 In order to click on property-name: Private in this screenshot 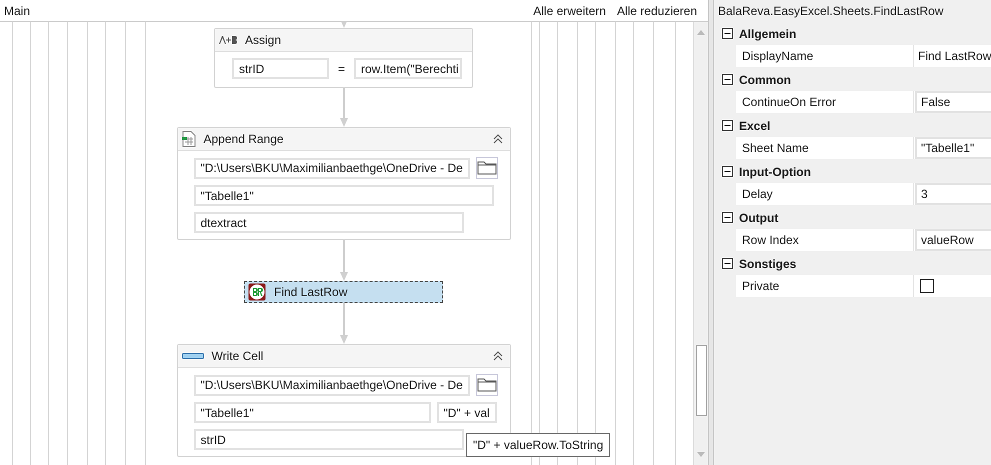, I will do `click(825, 286)`.